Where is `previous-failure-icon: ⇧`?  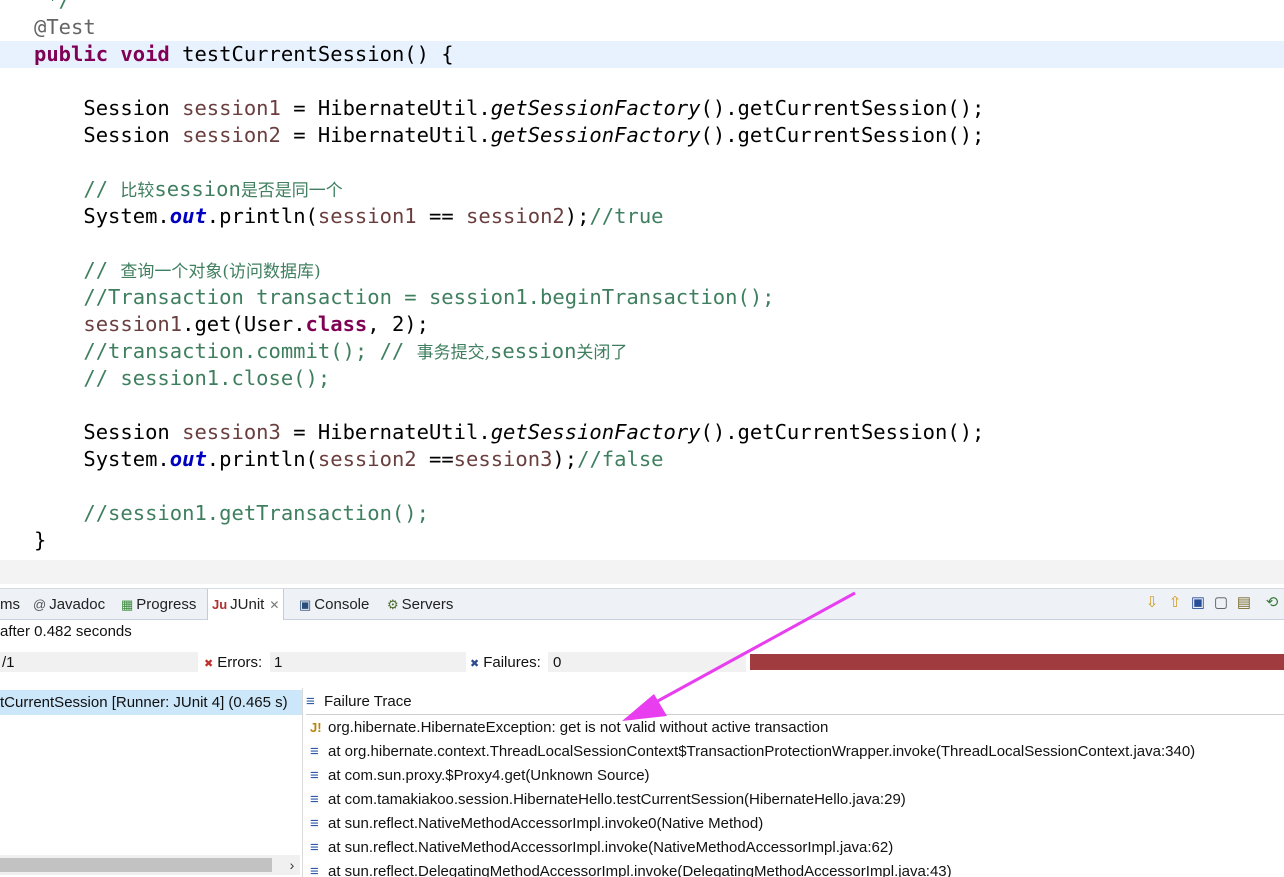 previous-failure-icon: ⇧ is located at coordinates (1175, 603).